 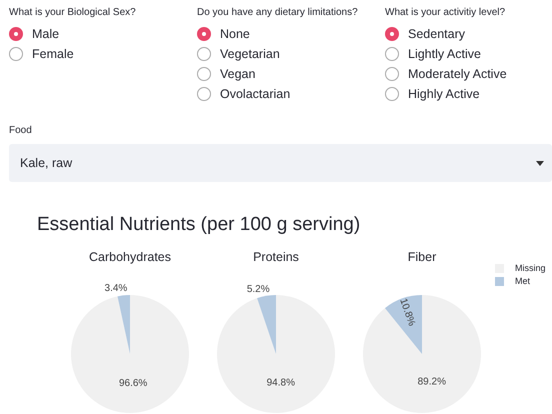 I want to click on chart-title: Proteins, so click(x=276, y=257).